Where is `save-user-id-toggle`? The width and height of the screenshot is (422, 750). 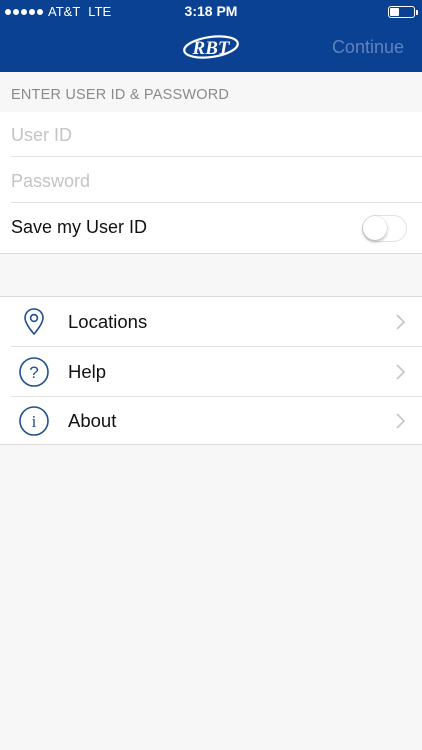
save-user-id-toggle is located at coordinates (384, 228).